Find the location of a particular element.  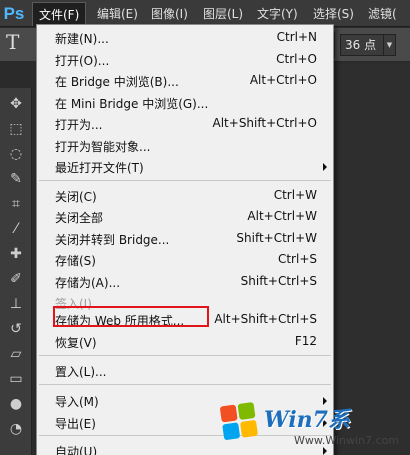

gradient-icon: ▭ is located at coordinates (16, 379).